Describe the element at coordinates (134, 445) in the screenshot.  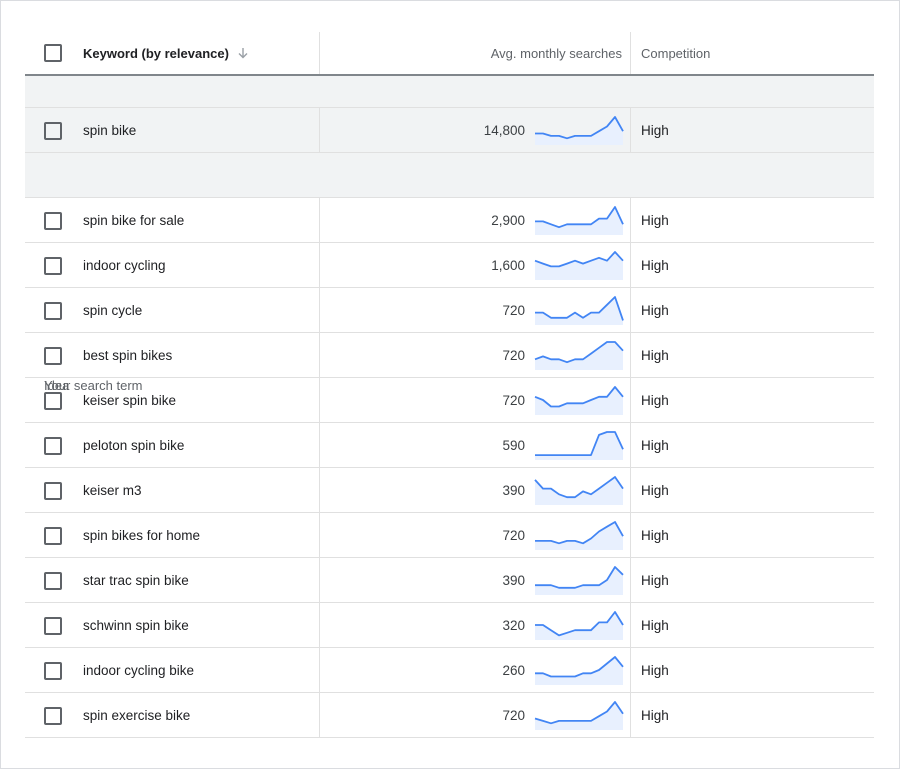
I see `keyword-text: peloton spin bike` at that location.